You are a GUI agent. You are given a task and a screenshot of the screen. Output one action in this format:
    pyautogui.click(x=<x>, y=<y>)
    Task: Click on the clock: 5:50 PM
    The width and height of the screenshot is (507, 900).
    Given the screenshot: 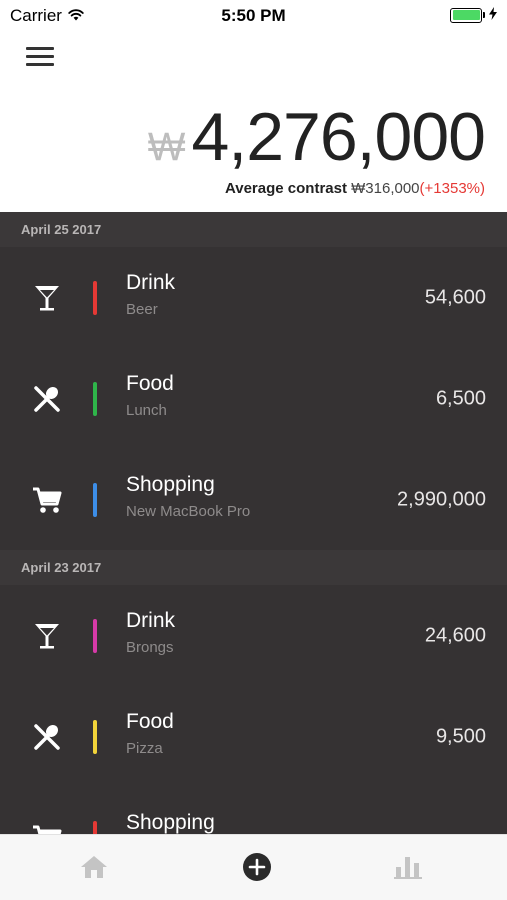 What is the action you would take?
    pyautogui.click(x=253, y=15)
    